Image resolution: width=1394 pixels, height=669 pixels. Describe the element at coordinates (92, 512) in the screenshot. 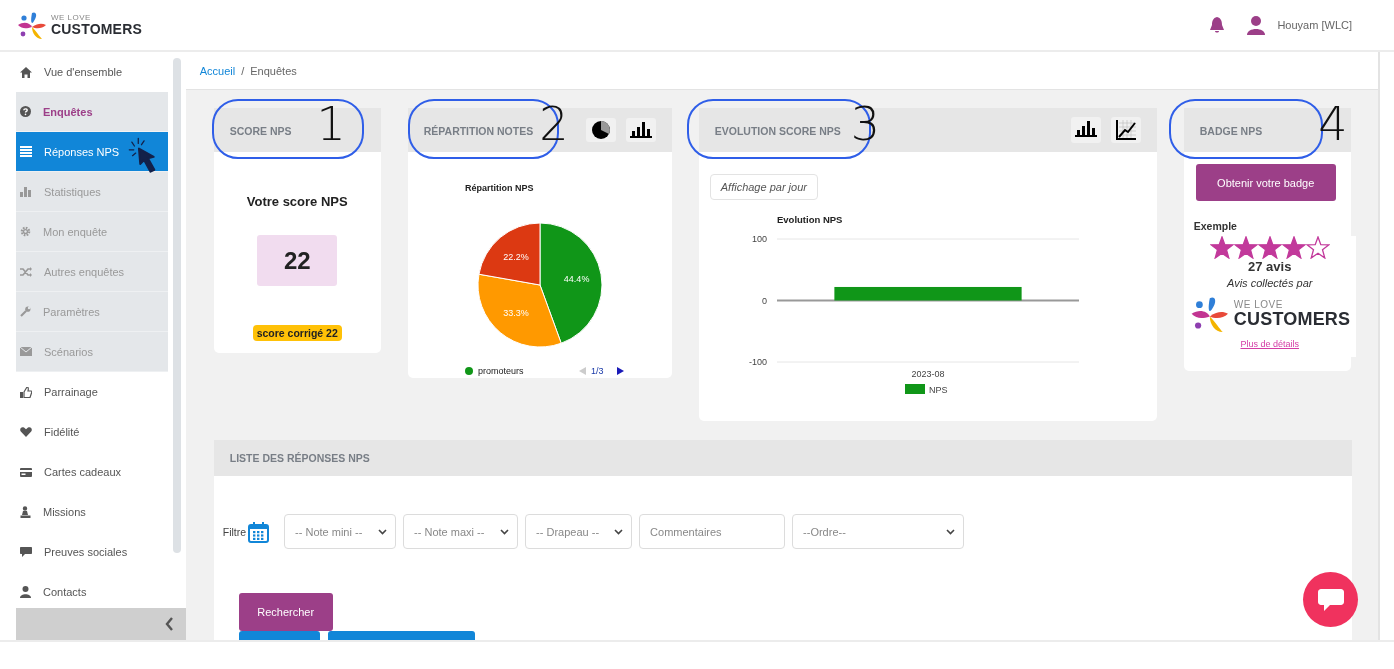

I see `sidebar-item: Missions` at that location.